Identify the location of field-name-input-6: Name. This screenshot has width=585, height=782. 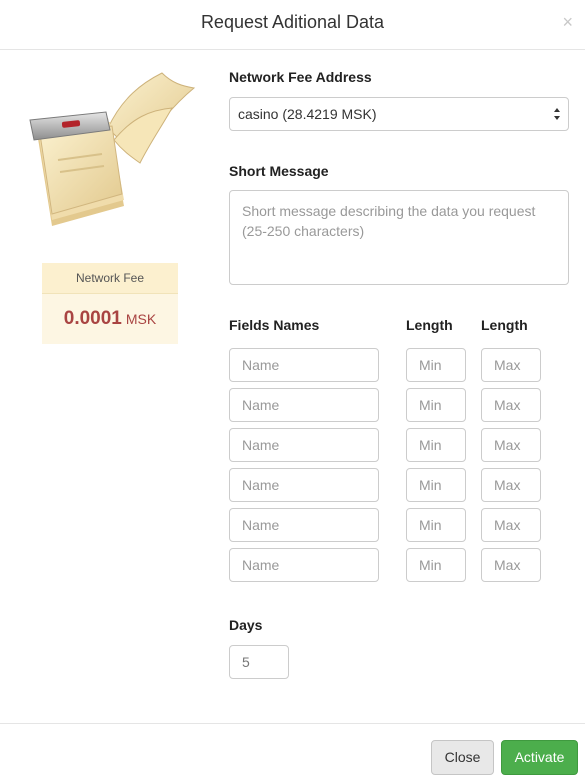
(304, 565).